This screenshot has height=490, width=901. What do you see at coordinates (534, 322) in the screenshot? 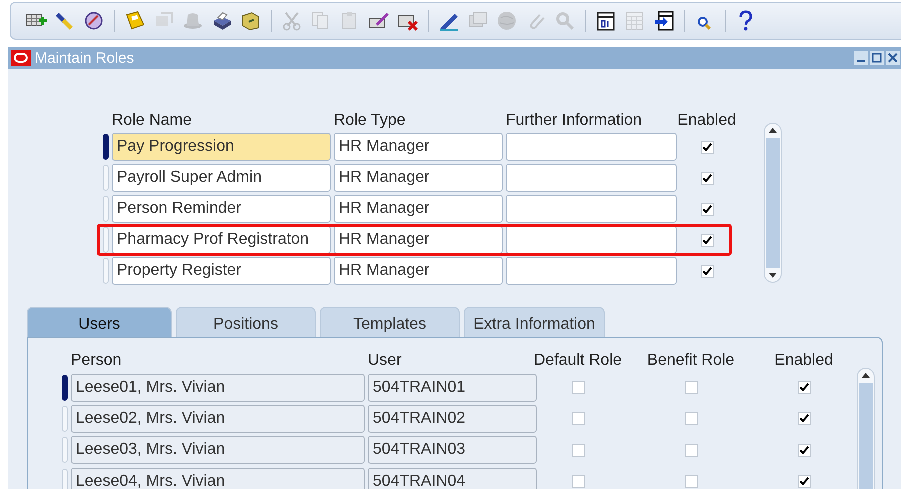
I see `tab: Extra Information` at bounding box center [534, 322].